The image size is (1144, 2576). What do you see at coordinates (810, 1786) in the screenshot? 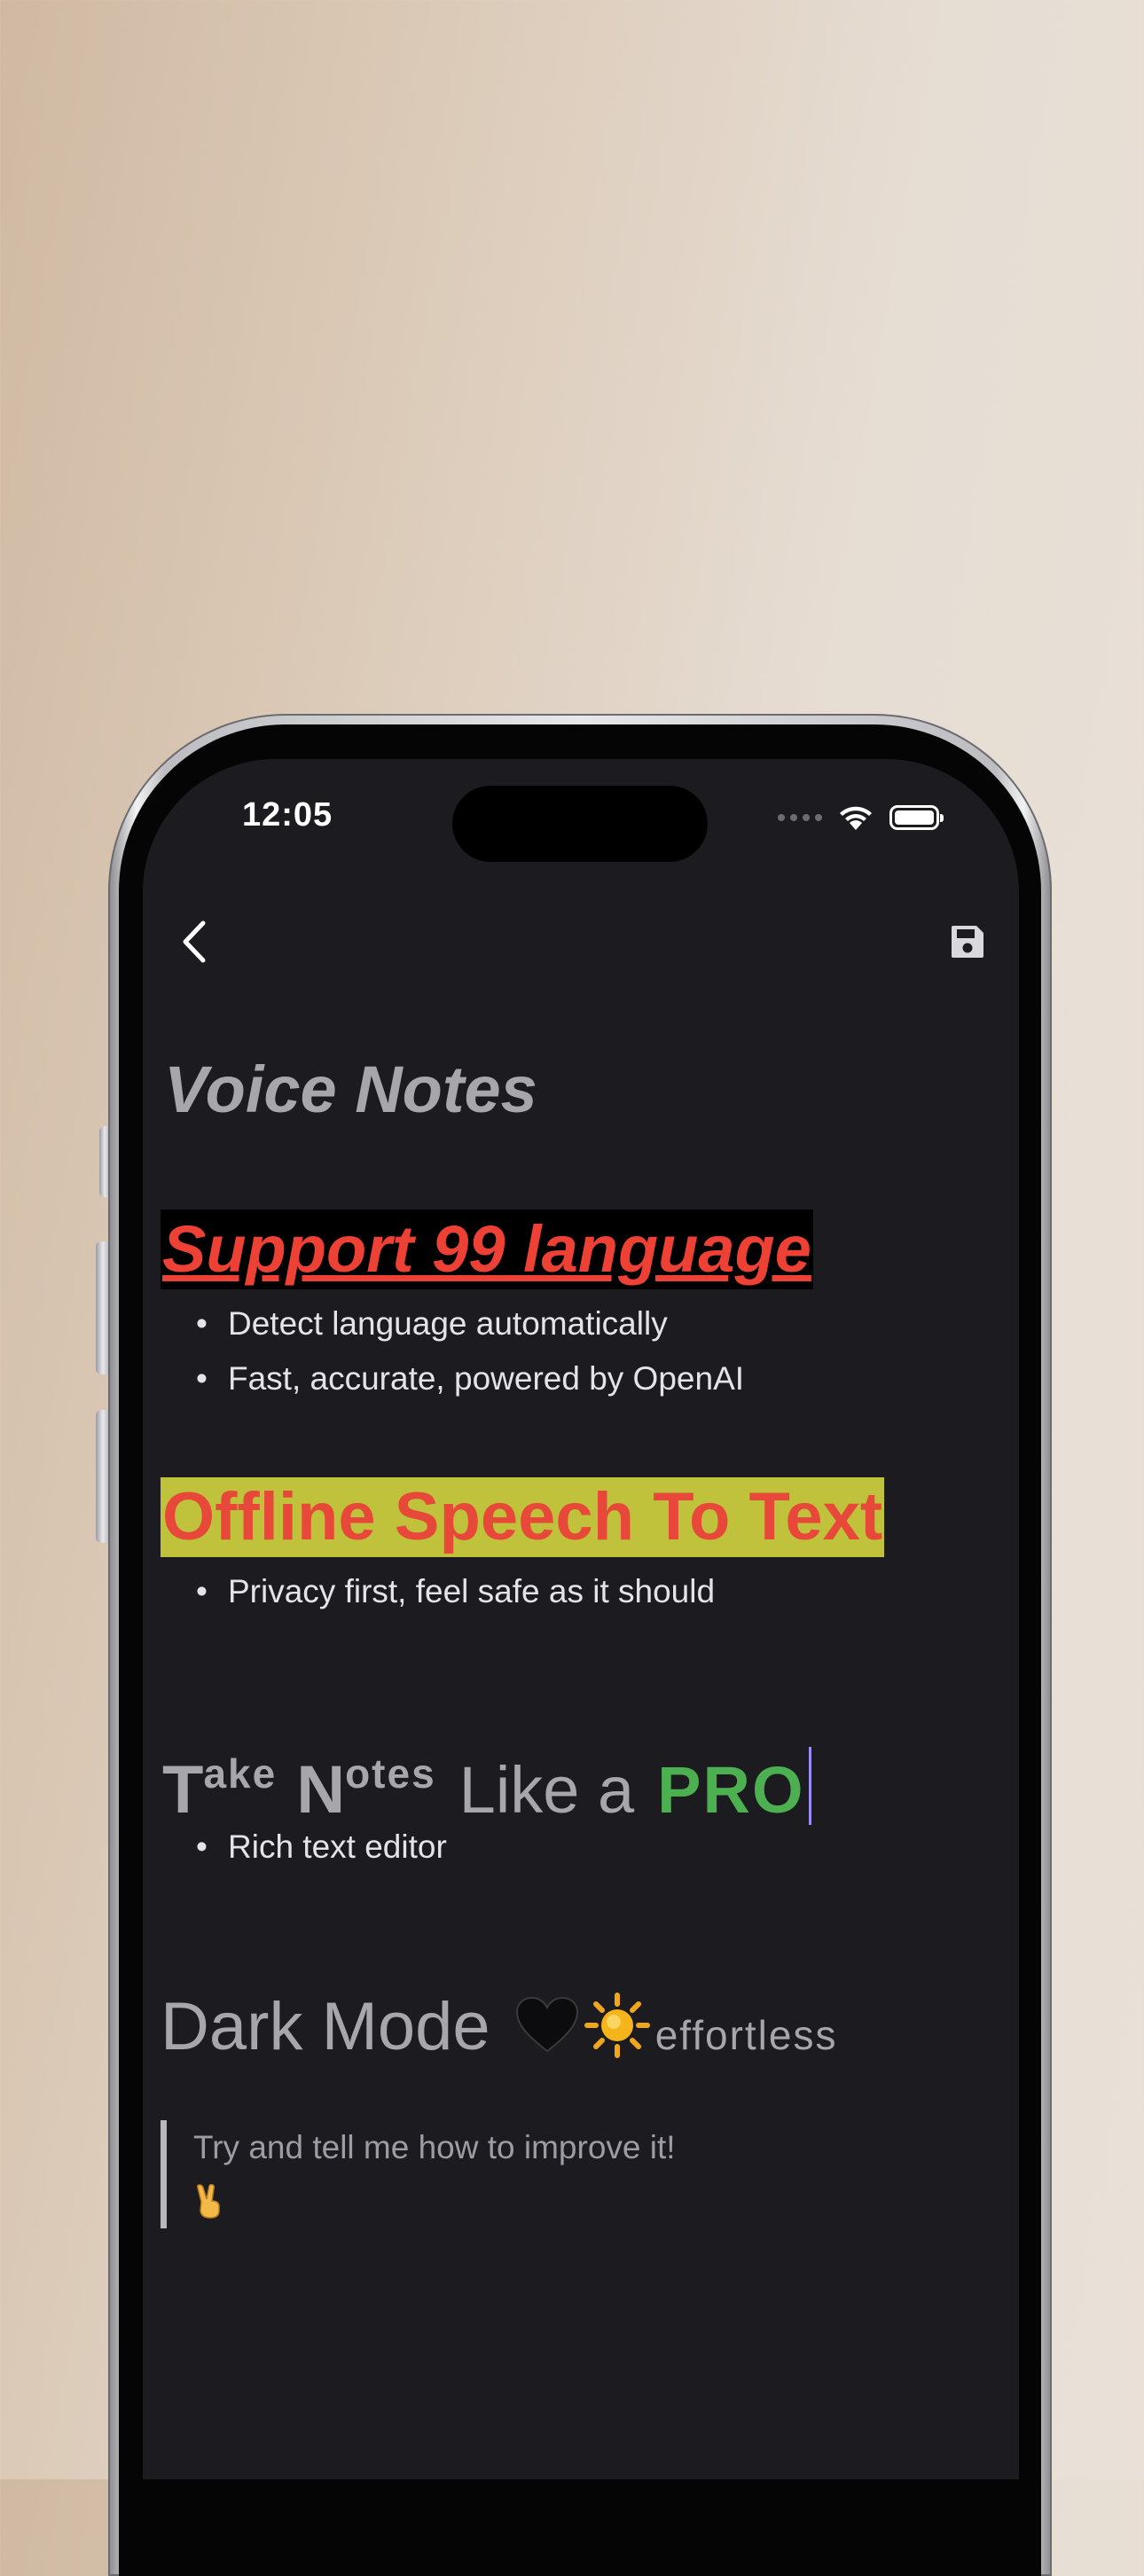
I see `text-cursor` at bounding box center [810, 1786].